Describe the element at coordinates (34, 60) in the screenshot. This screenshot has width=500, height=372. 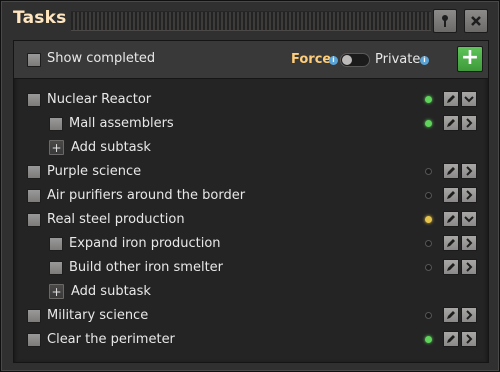
I see `show-completed-checkbox` at that location.